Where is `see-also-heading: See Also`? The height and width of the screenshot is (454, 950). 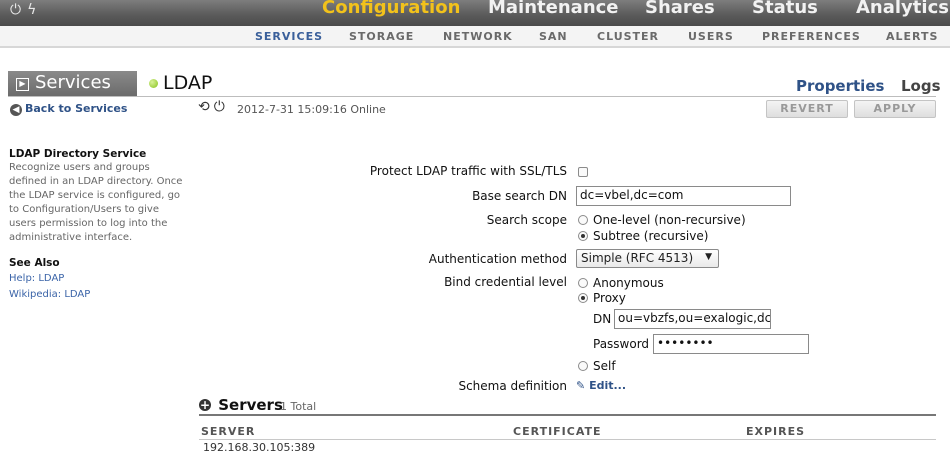 see-also-heading: See Also is located at coordinates (34, 263).